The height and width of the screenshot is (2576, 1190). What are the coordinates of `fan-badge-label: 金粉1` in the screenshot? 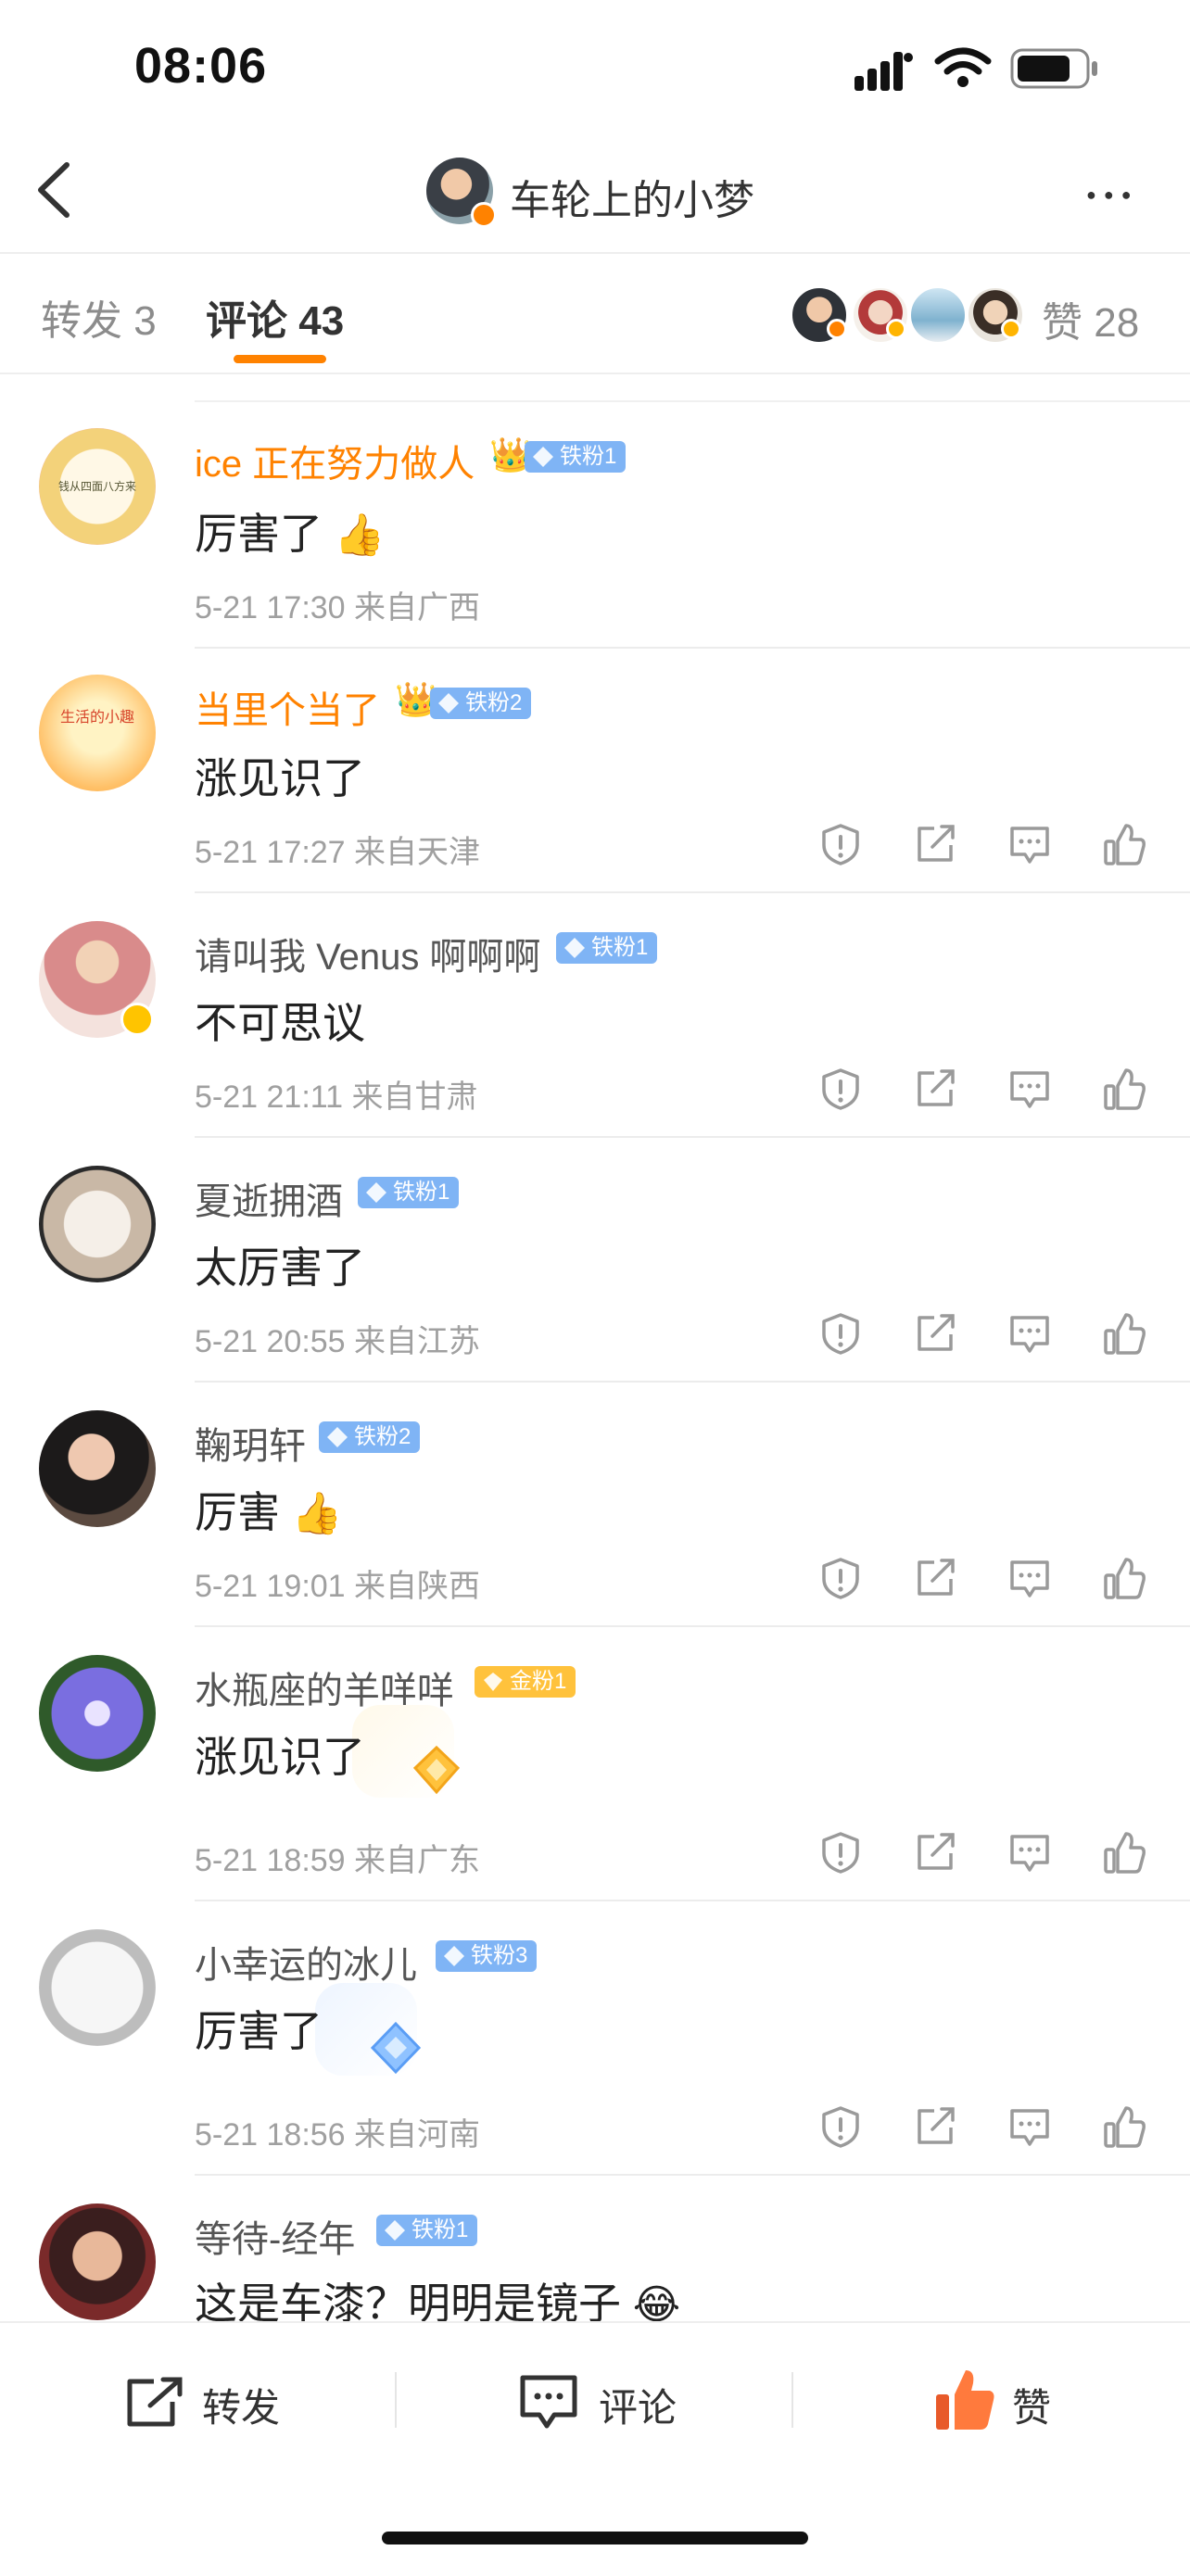 It's located at (538, 1682).